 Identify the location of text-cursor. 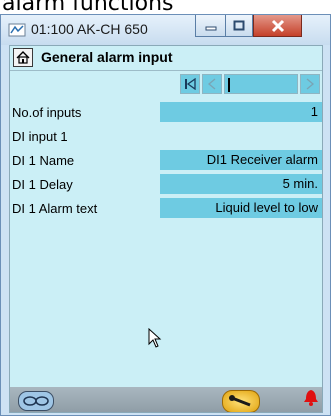
(229, 85).